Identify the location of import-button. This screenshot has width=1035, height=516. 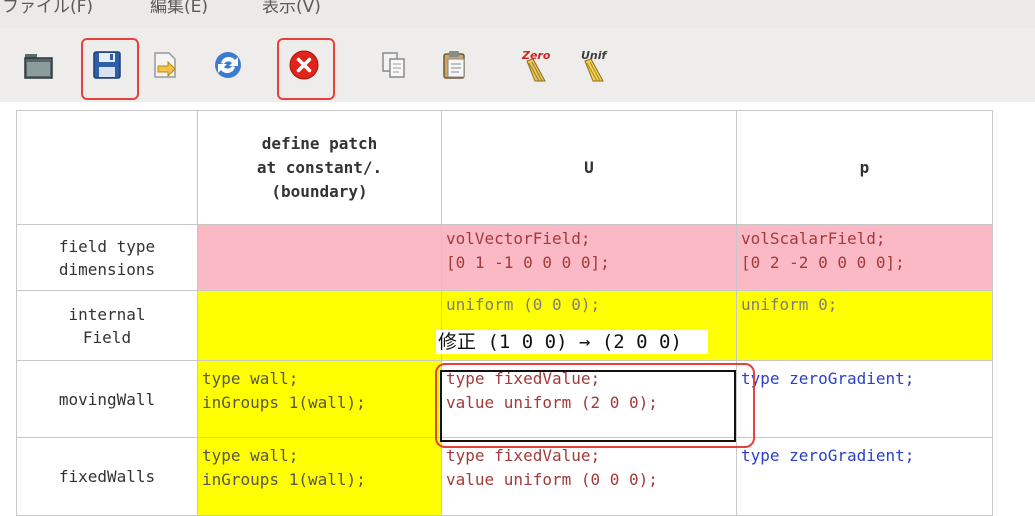
(165, 65).